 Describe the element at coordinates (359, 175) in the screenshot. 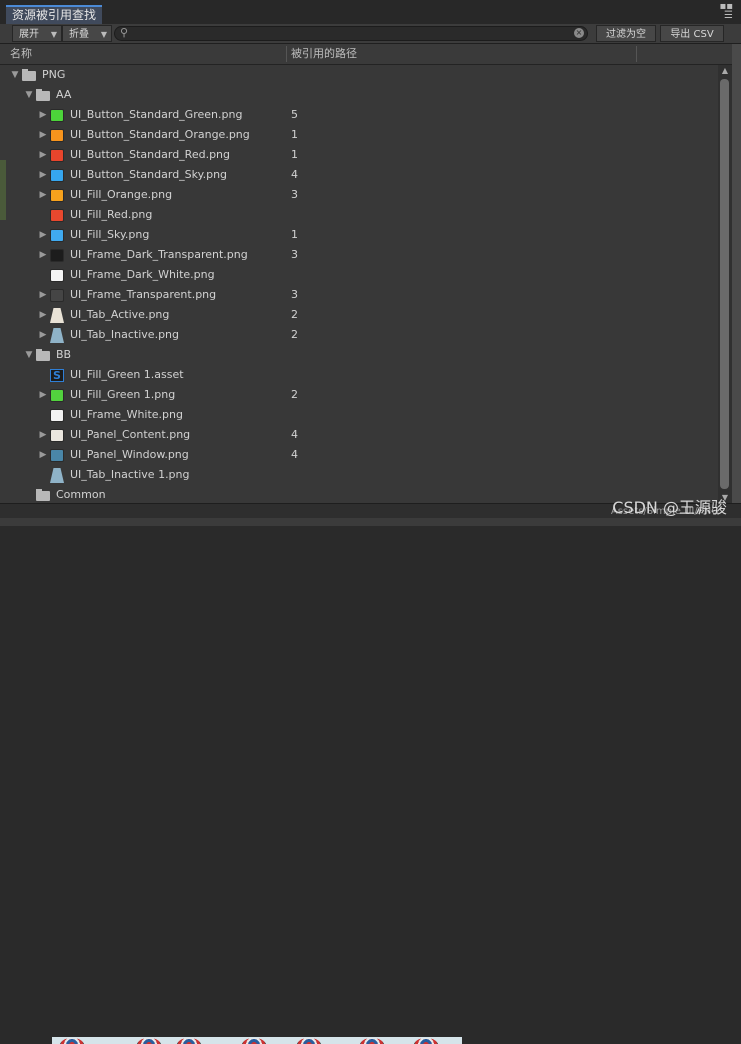

I see `asset-row: ▶ UI_Button_Standard_Sky.png 4` at that location.